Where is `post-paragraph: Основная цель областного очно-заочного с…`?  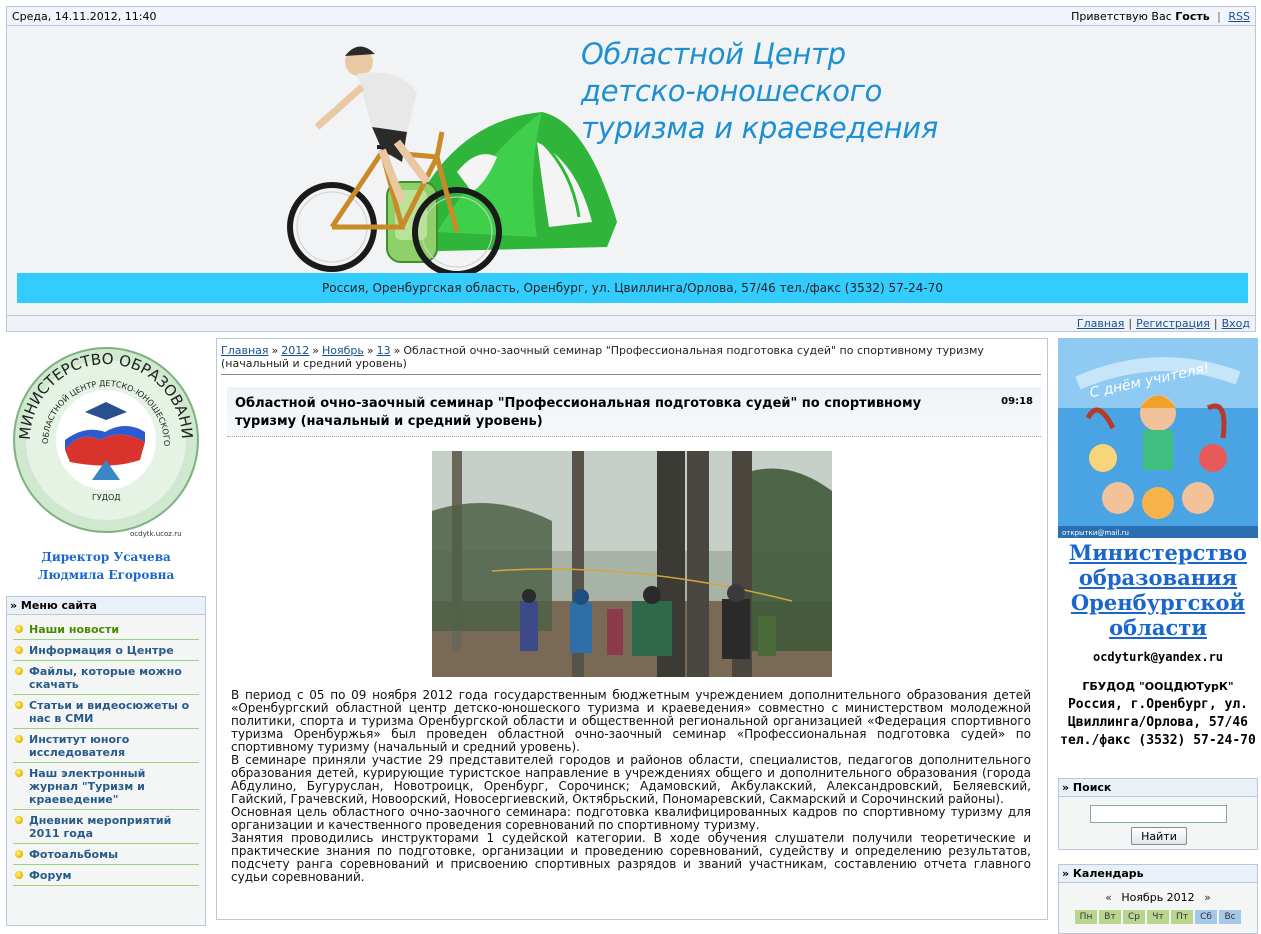 post-paragraph: Основная цель областного очно-заочного с… is located at coordinates (631, 818).